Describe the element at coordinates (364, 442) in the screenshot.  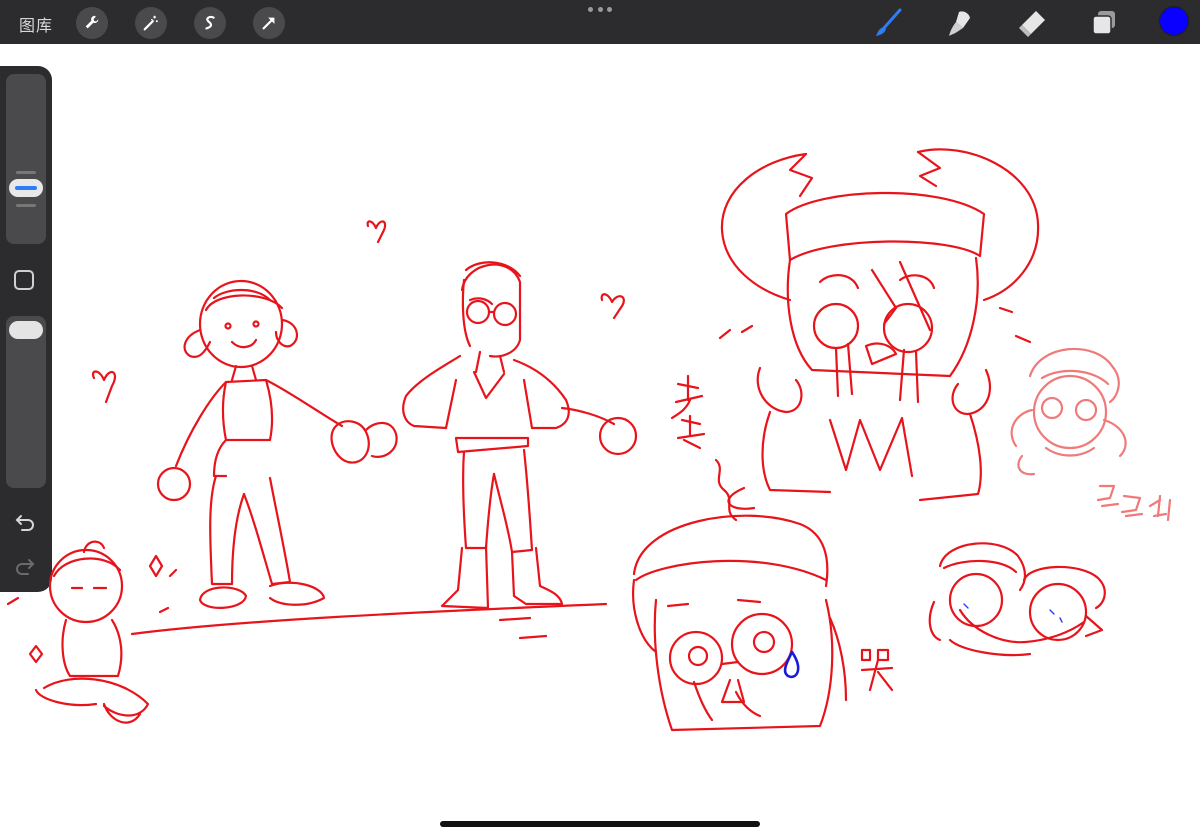
I see `holding-hands` at that location.